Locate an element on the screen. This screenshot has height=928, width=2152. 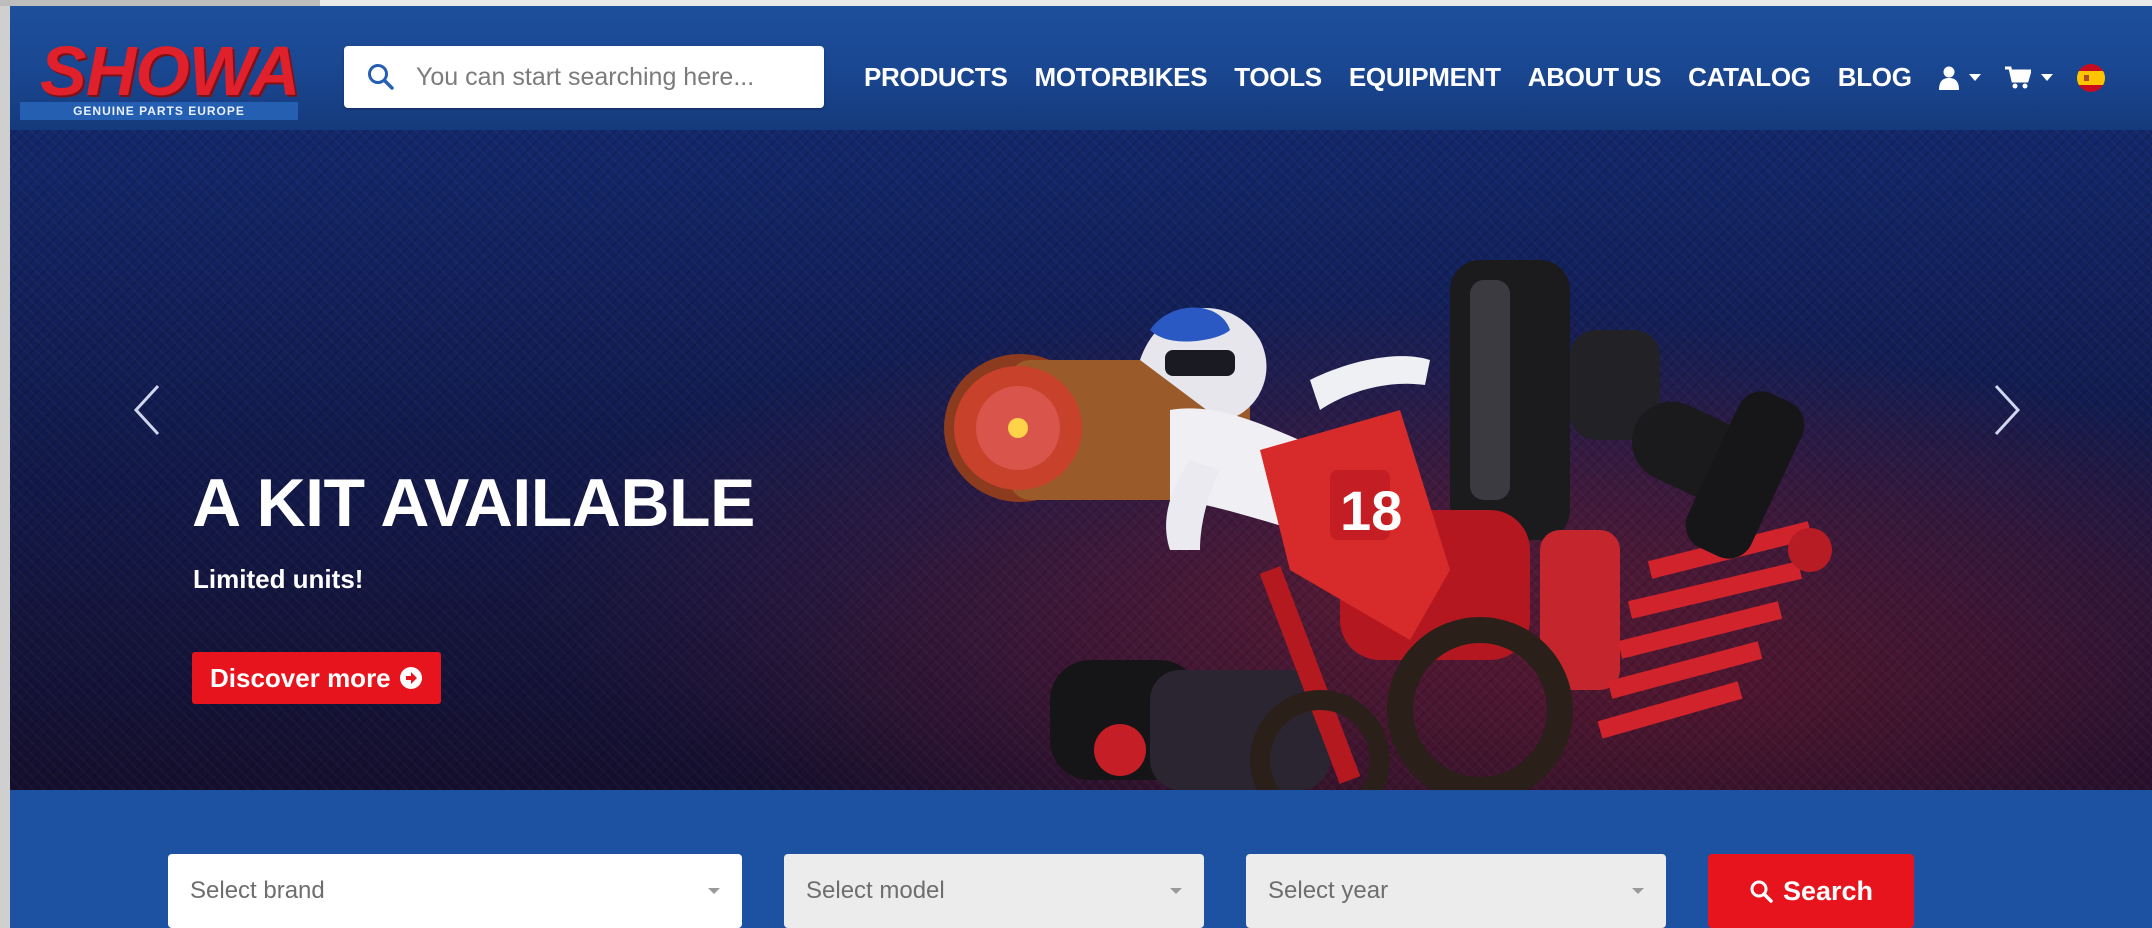
year-select: Select year is located at coordinates (1456, 891).